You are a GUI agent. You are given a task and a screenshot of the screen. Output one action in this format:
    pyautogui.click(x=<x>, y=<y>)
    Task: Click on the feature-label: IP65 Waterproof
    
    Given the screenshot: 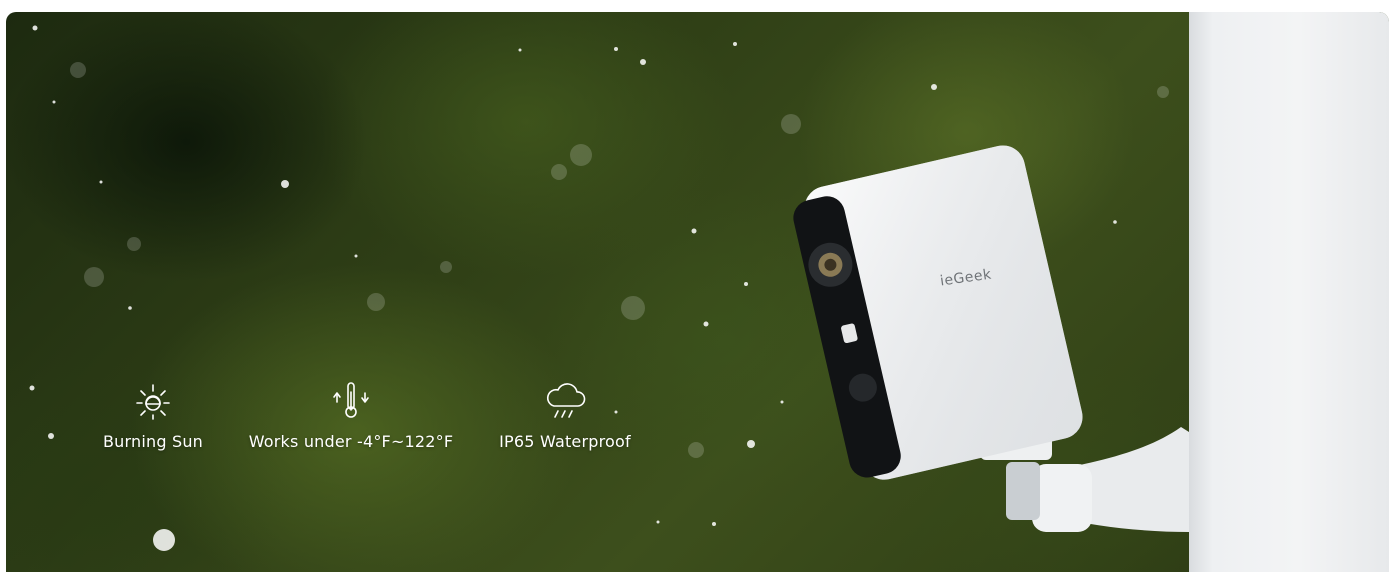 What is the action you would take?
    pyautogui.click(x=565, y=441)
    